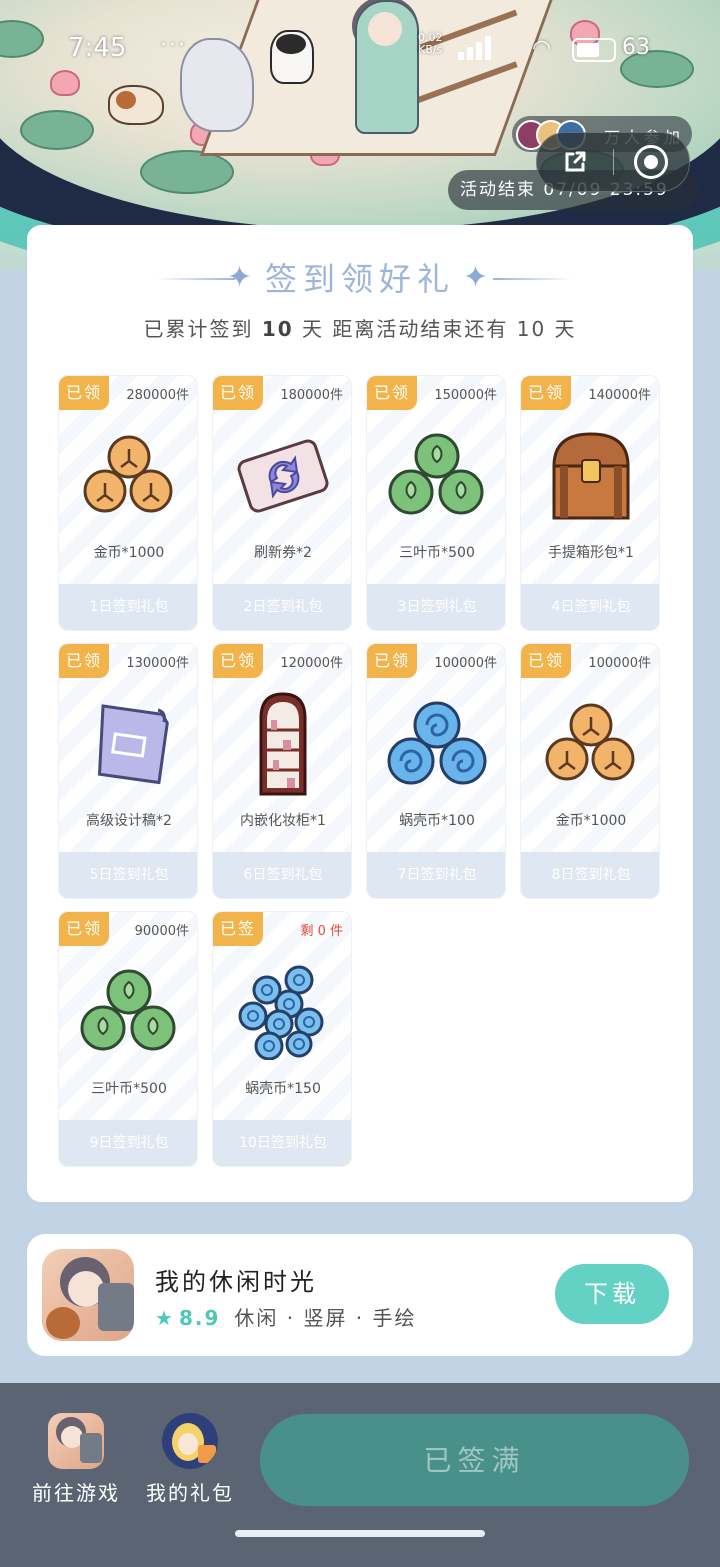 This screenshot has height=1567, width=720. Describe the element at coordinates (128, 607) in the screenshot. I see `reward-day-label: 1日签到礼包` at that location.